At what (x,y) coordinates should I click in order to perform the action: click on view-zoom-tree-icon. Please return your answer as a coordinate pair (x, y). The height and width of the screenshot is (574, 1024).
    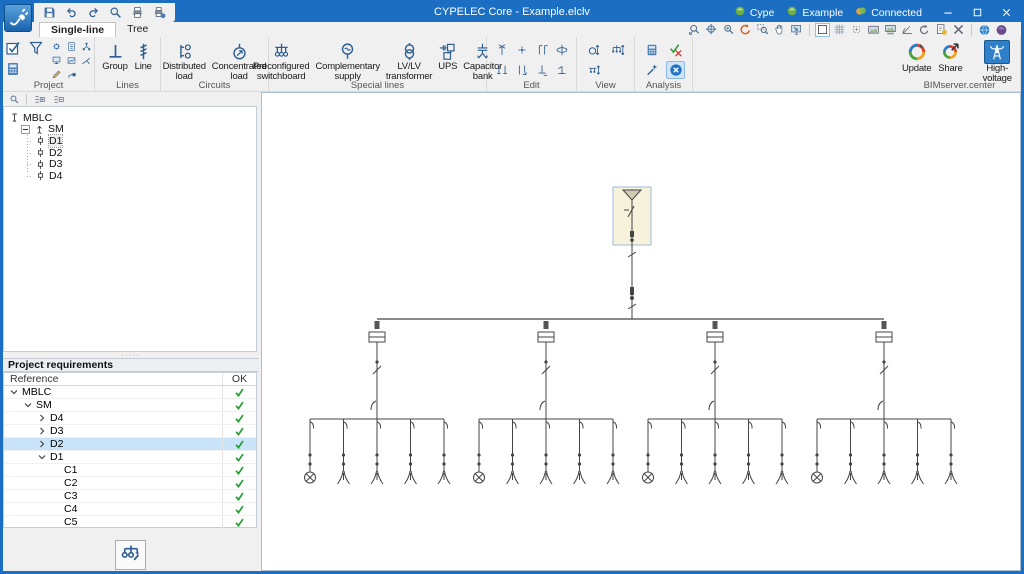
    Looking at the image, I should click on (617, 50).